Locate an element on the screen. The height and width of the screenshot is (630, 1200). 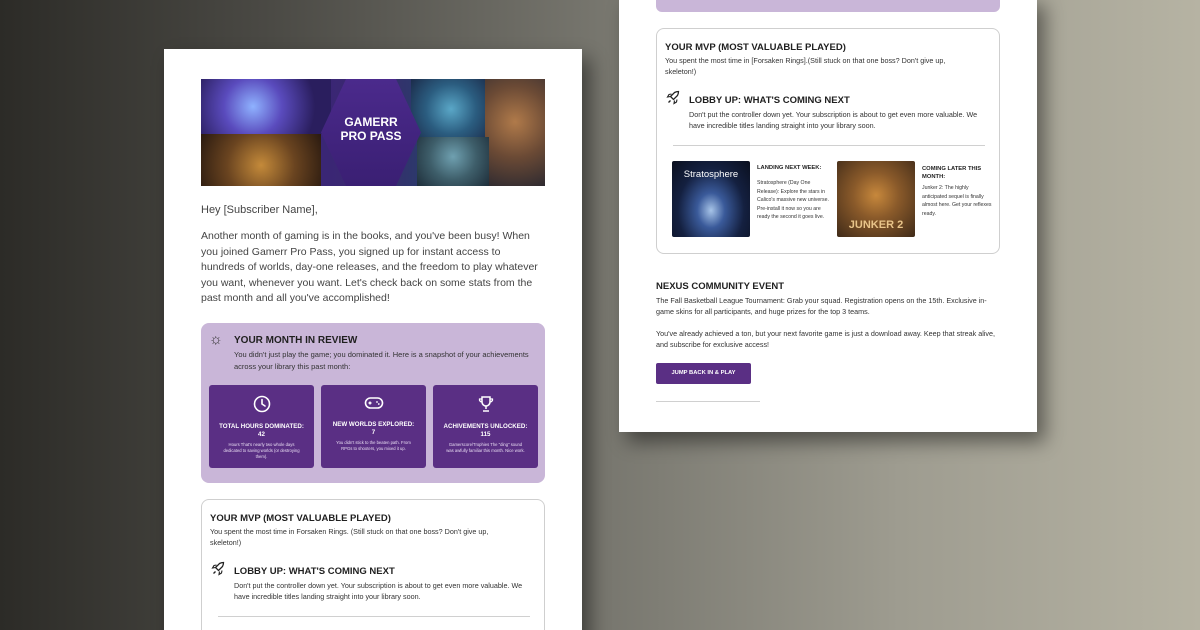
greeting: Hey [Subscriber Name], is located at coordinates (259, 210).